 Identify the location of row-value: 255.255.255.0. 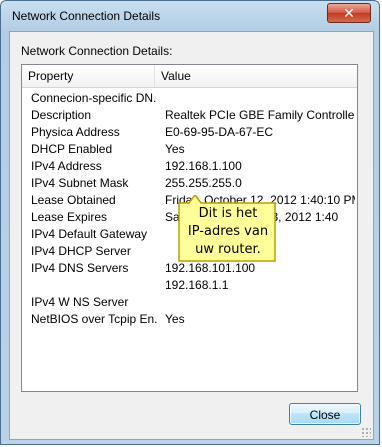
(203, 183).